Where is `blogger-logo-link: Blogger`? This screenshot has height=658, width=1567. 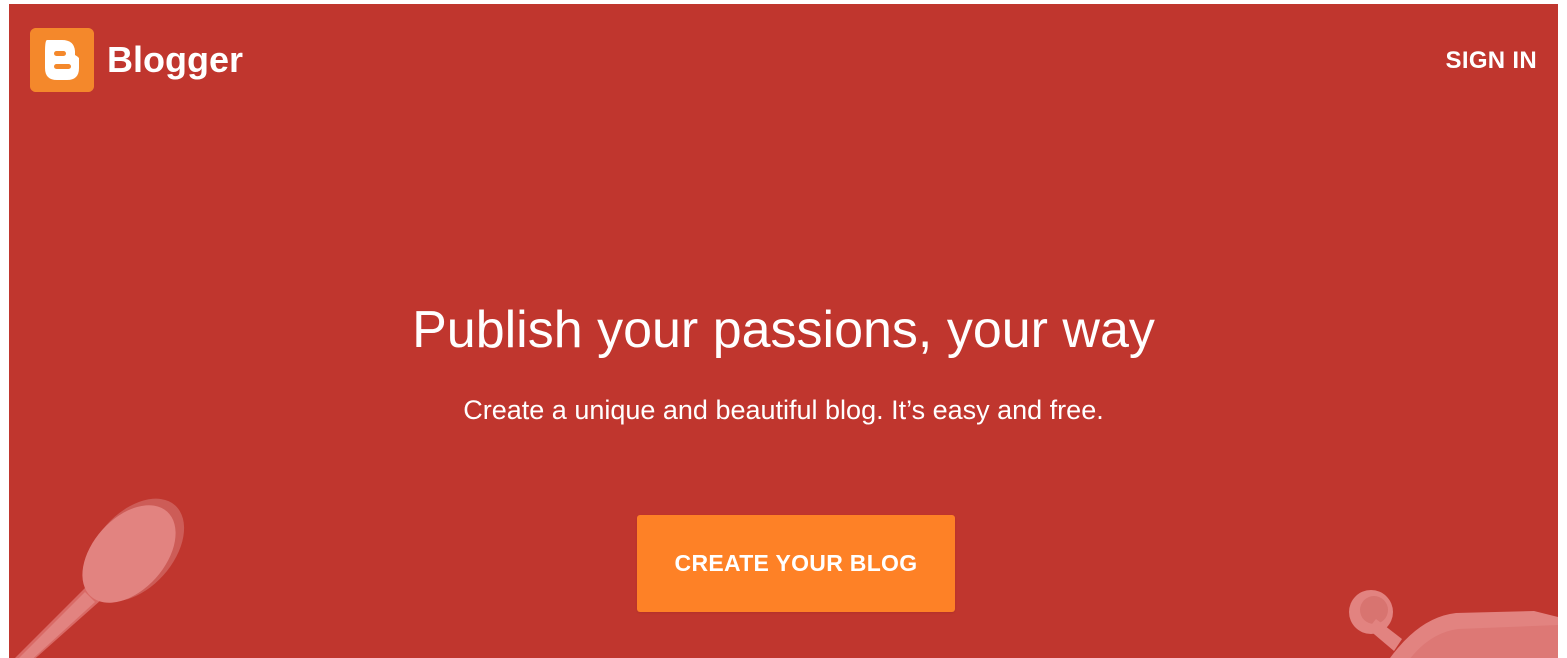
blogger-logo-link: Blogger is located at coordinates (136, 60).